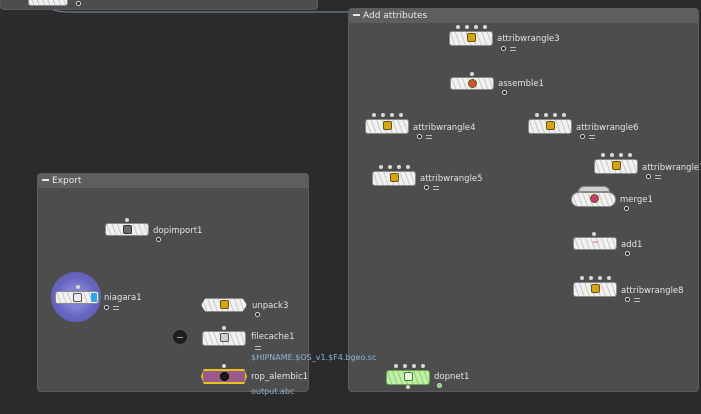  What do you see at coordinates (178, 231) in the screenshot?
I see `node-label: dopimport1` at bounding box center [178, 231].